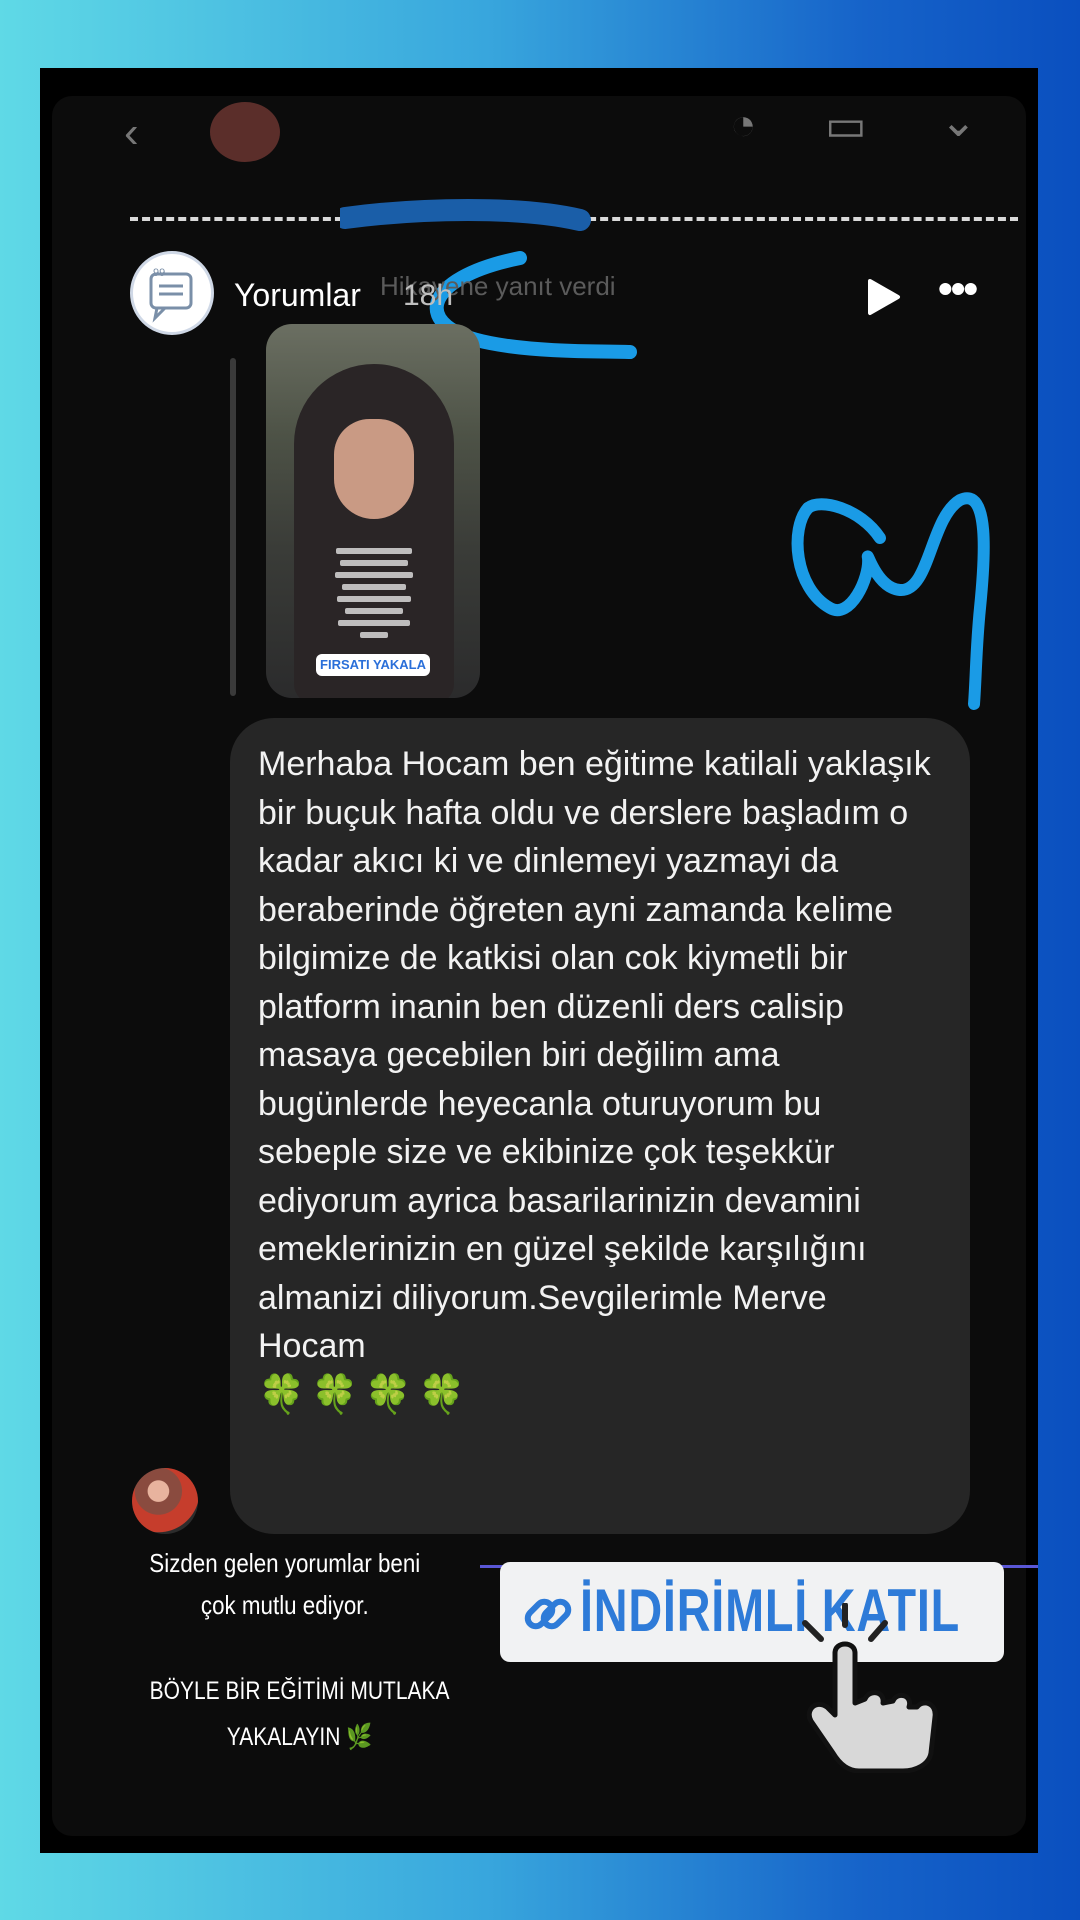  I want to click on comment-header: 99 Hikayene yanıt verdi Yorumlar 18h •••, so click(570, 296).